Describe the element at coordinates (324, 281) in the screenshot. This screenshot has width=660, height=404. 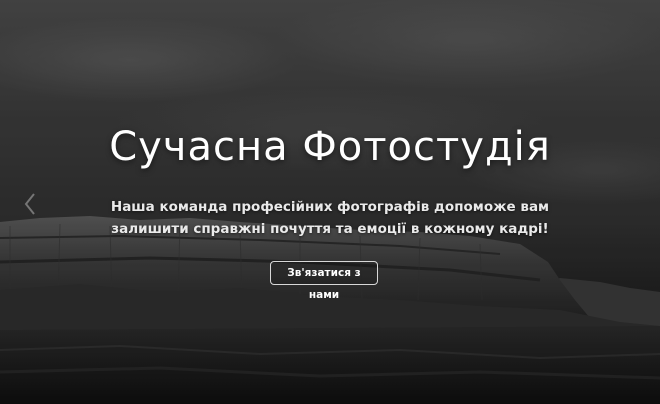
I see `contact-us-button: Зв'язатися з нами` at that location.